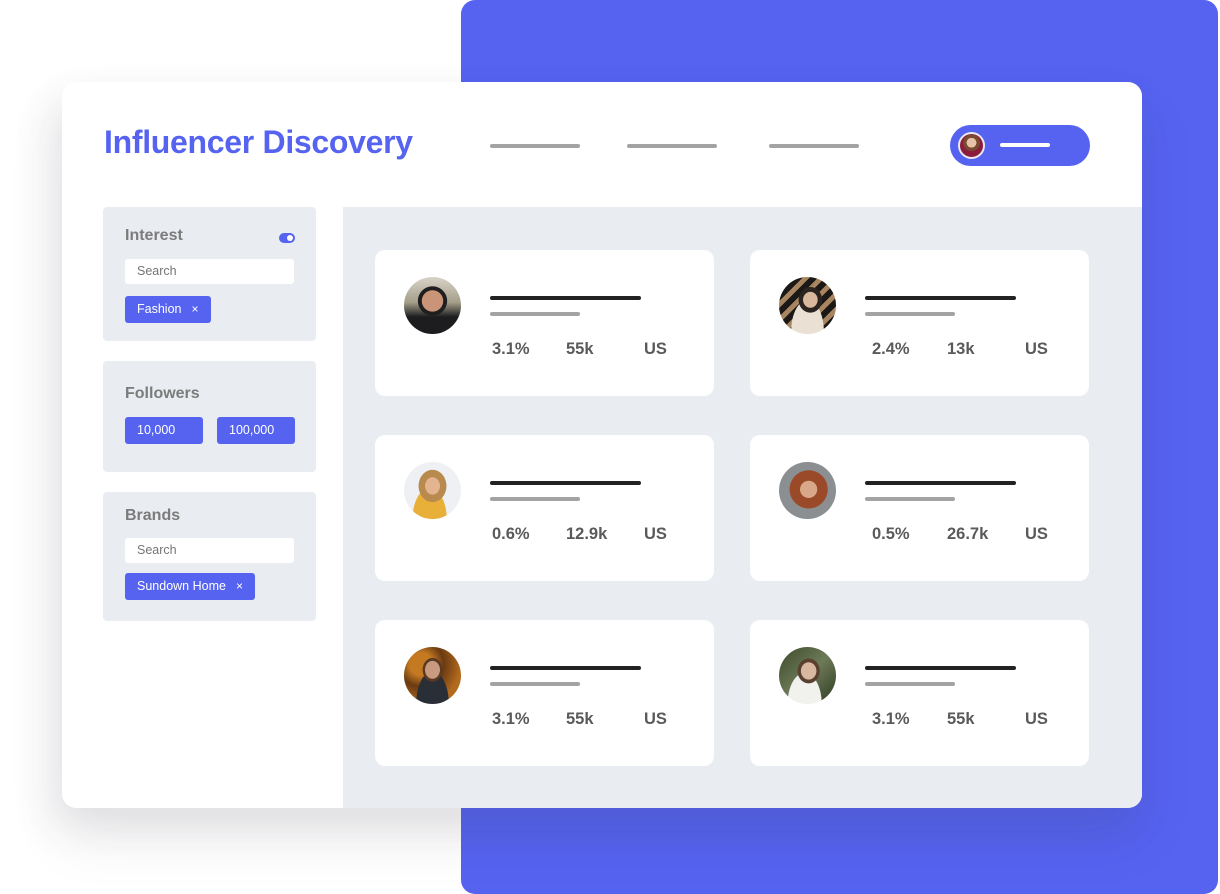 The width and height of the screenshot is (1220, 894). I want to click on filter-label-brands: Brands, so click(153, 515).